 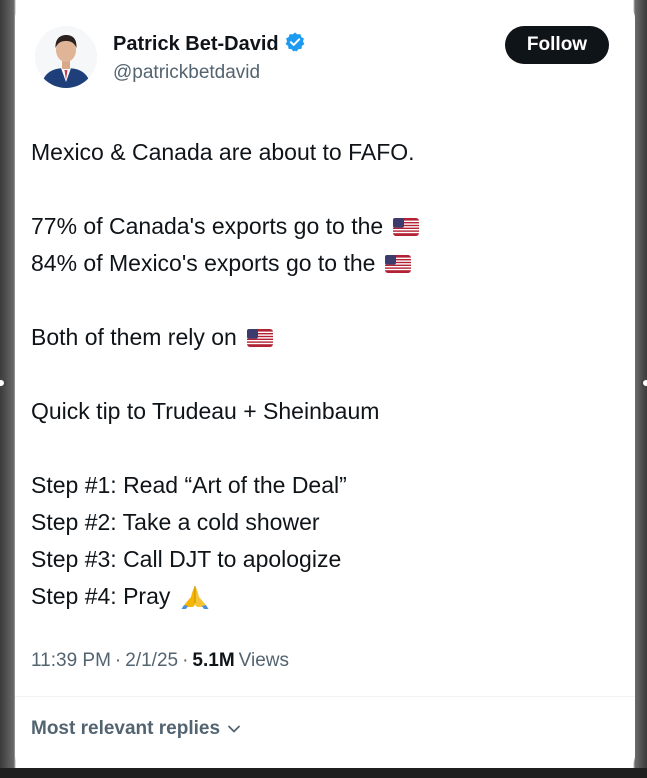 I want to click on tweet-date: 2/1/25, so click(x=151, y=661).